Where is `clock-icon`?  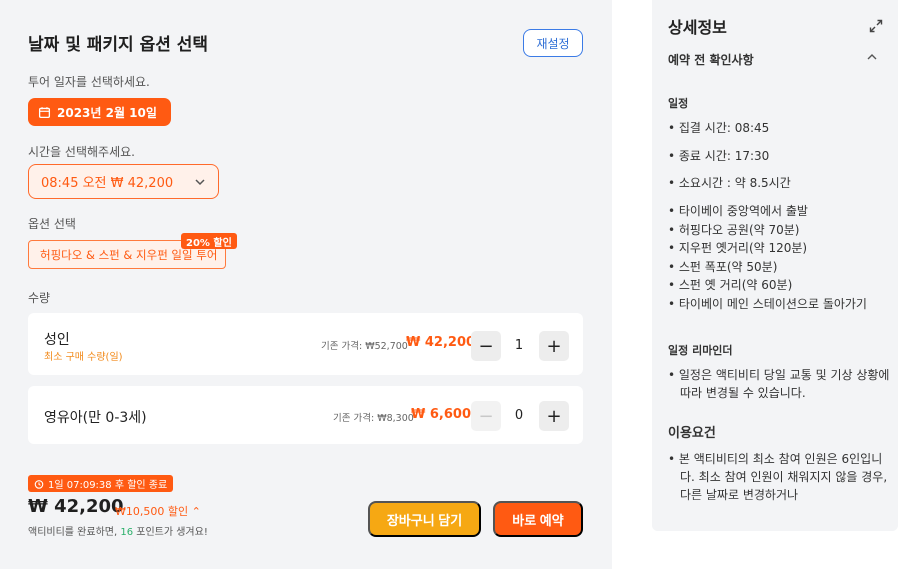
clock-icon is located at coordinates (39, 484).